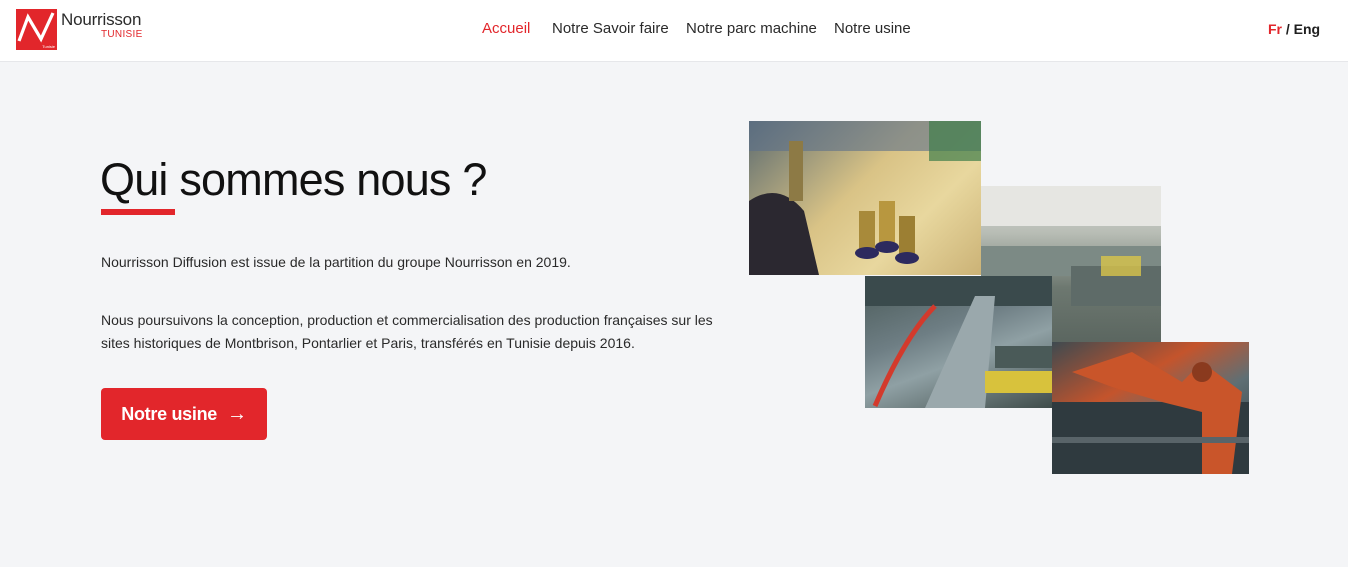 This screenshot has width=1348, height=567. What do you see at coordinates (1307, 29) in the screenshot?
I see `lang-en-link: Eng` at bounding box center [1307, 29].